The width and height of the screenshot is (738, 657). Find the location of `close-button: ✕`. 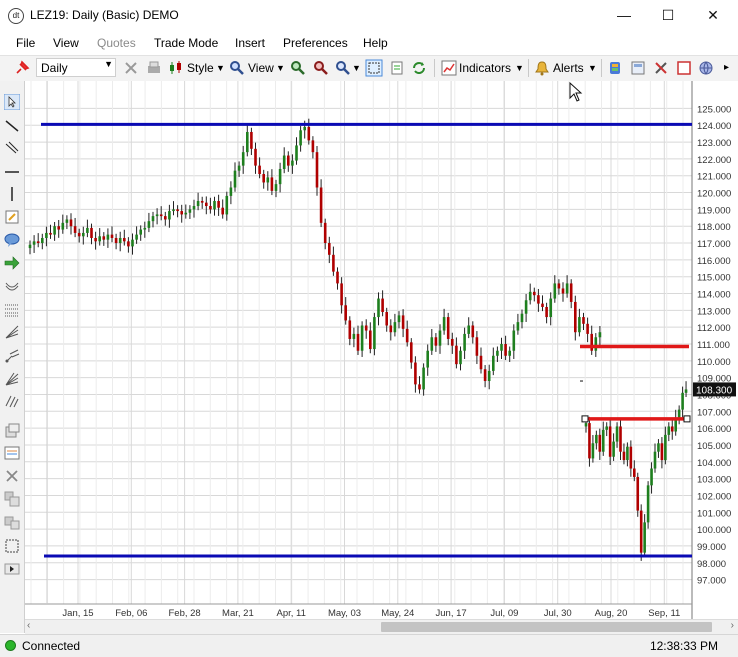

close-button: ✕ is located at coordinates (713, 15).